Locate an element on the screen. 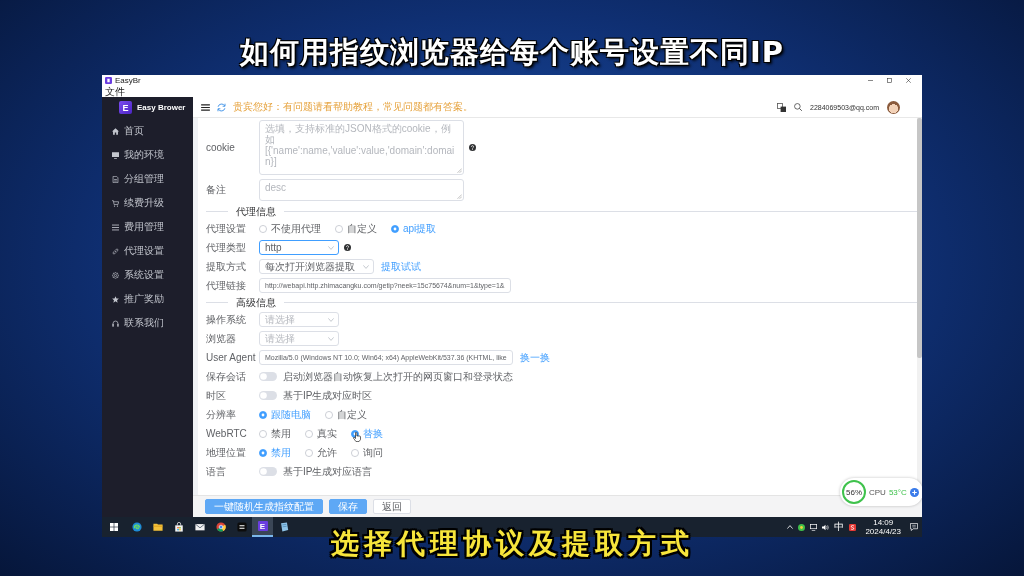  cpu-label: CPU is located at coordinates (877, 492).